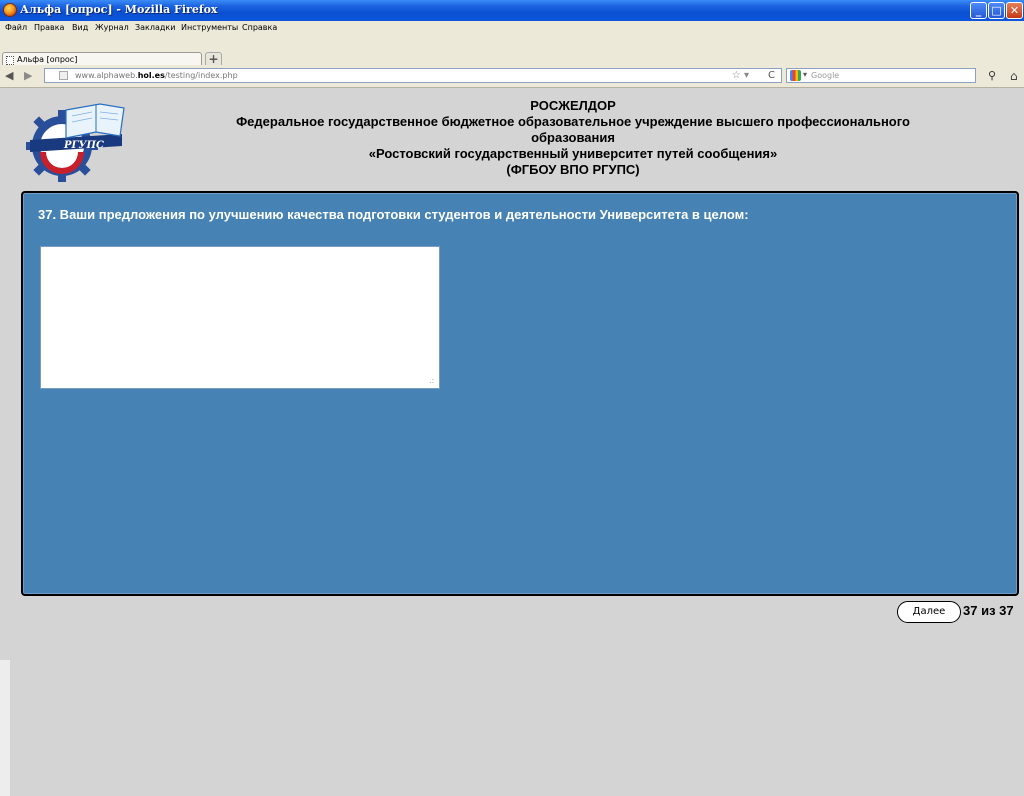 Image resolution: width=1024 pixels, height=796 pixels. I want to click on tab-label: Альфа [опрос], so click(47, 59).